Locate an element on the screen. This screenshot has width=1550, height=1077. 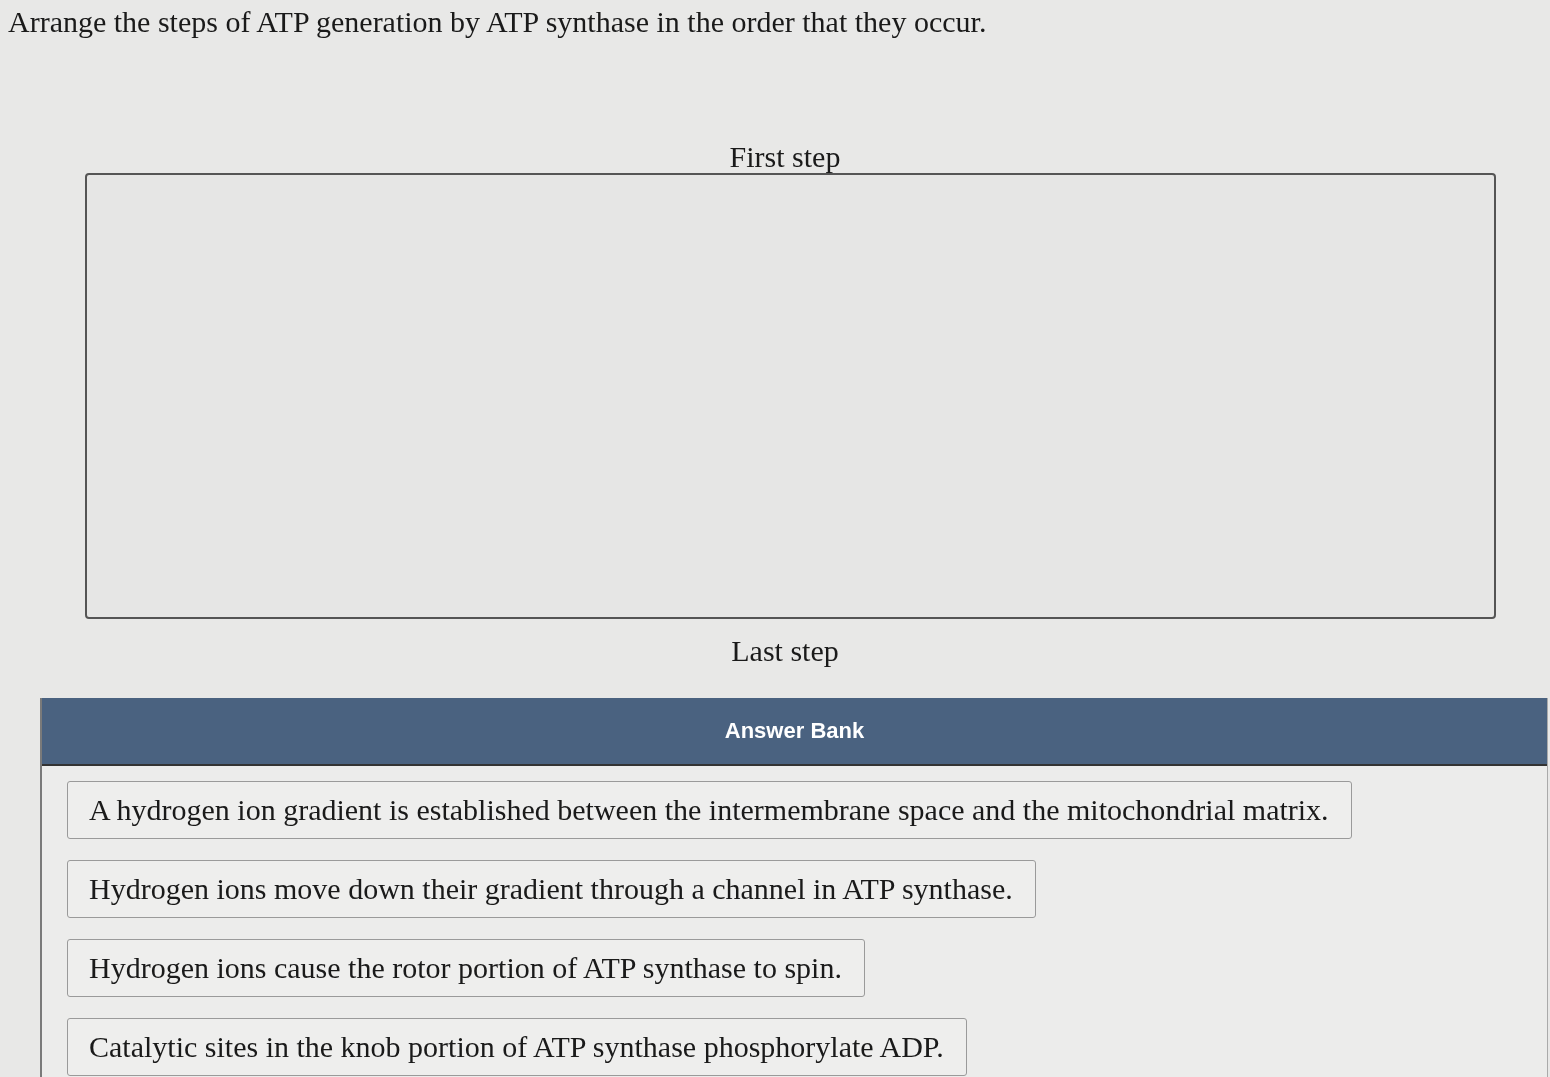
first-step-label: First step is located at coordinates (785, 157).